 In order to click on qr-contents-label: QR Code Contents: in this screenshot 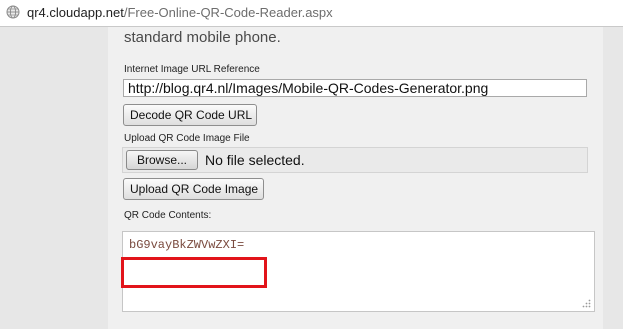, I will do `click(168, 215)`.